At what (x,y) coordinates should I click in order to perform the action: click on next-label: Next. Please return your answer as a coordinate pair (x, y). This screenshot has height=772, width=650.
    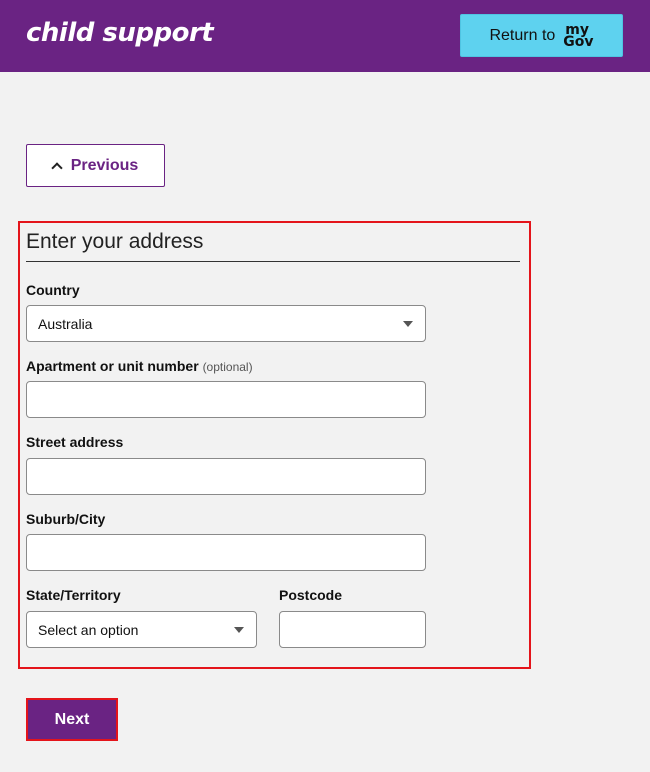
    Looking at the image, I should click on (72, 719).